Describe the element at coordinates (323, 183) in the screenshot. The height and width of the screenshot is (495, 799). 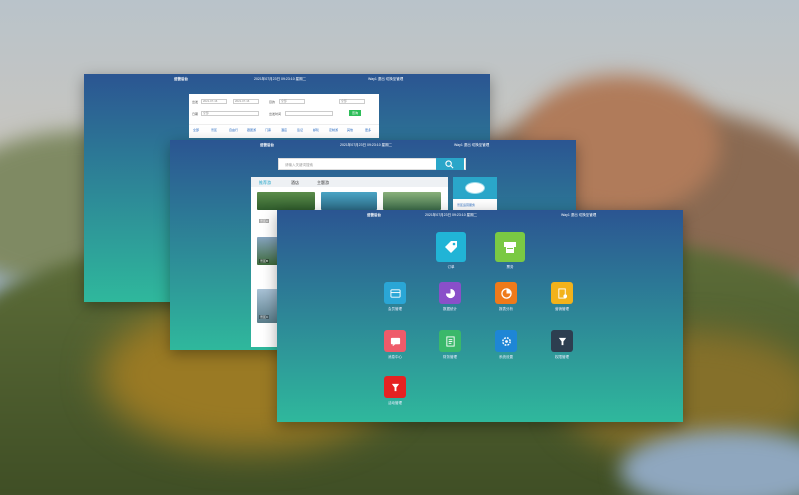
I see `tab-theme: 主题游` at that location.